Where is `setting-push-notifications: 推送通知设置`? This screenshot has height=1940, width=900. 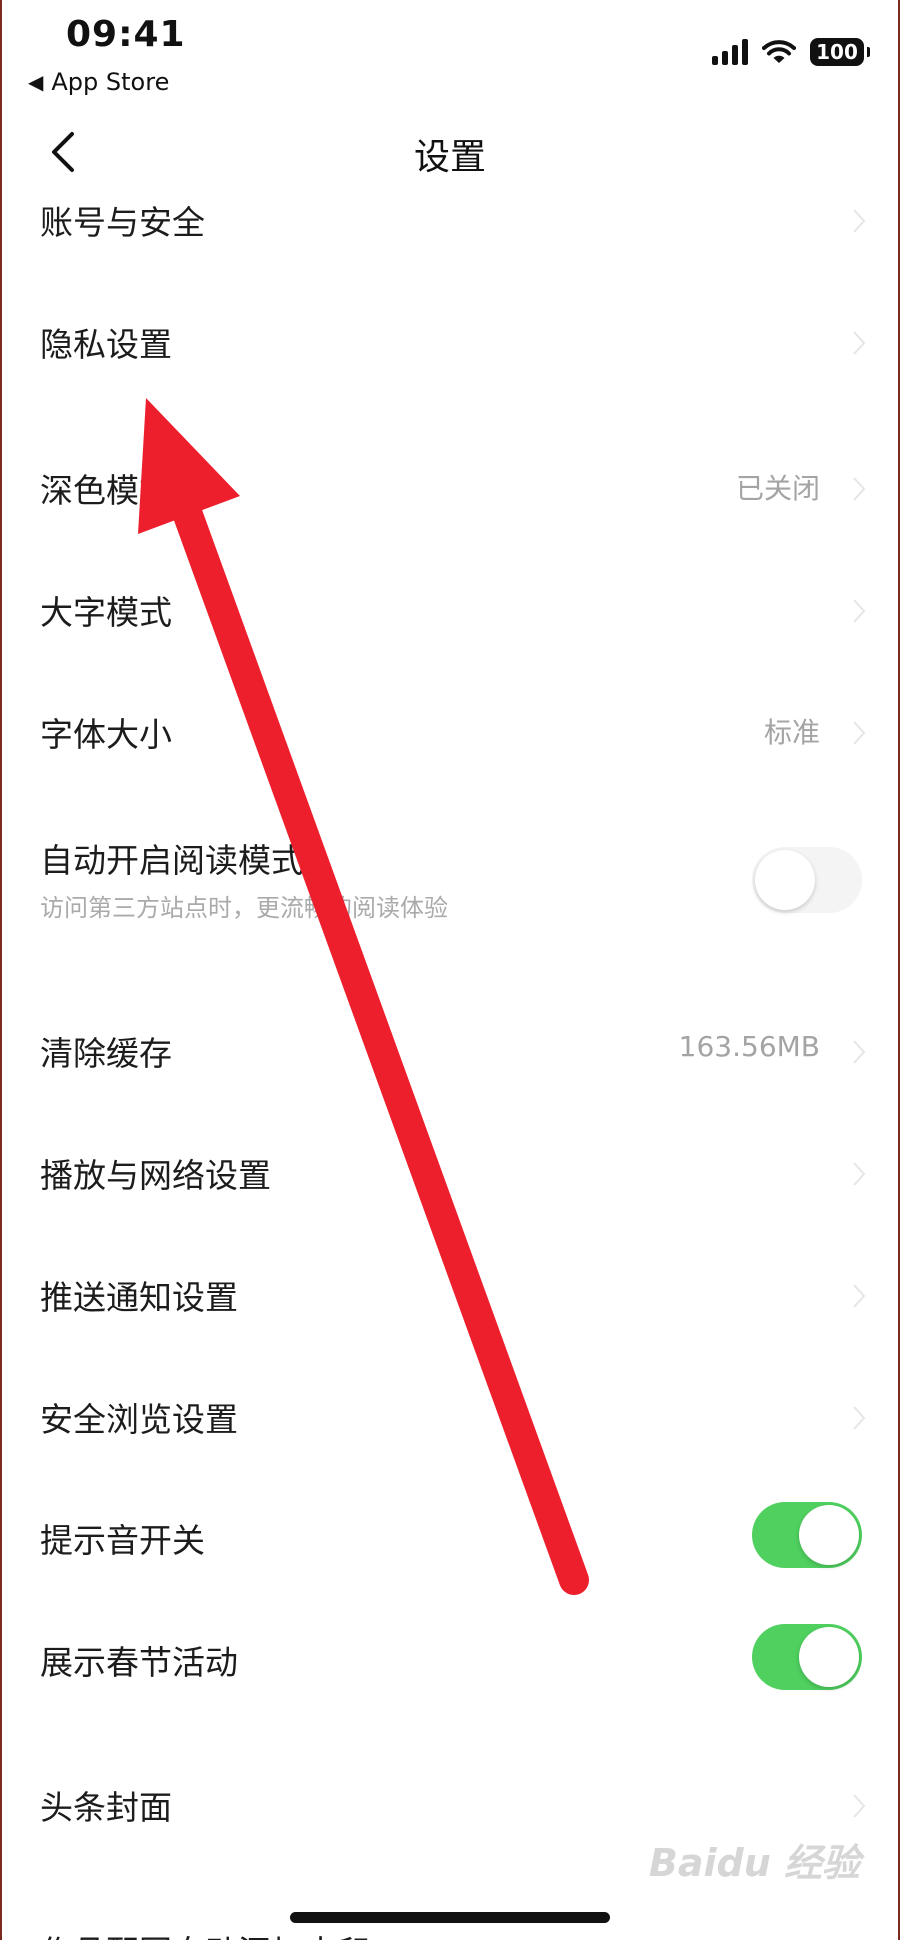 setting-push-notifications: 推送通知设置 is located at coordinates (450, 1292).